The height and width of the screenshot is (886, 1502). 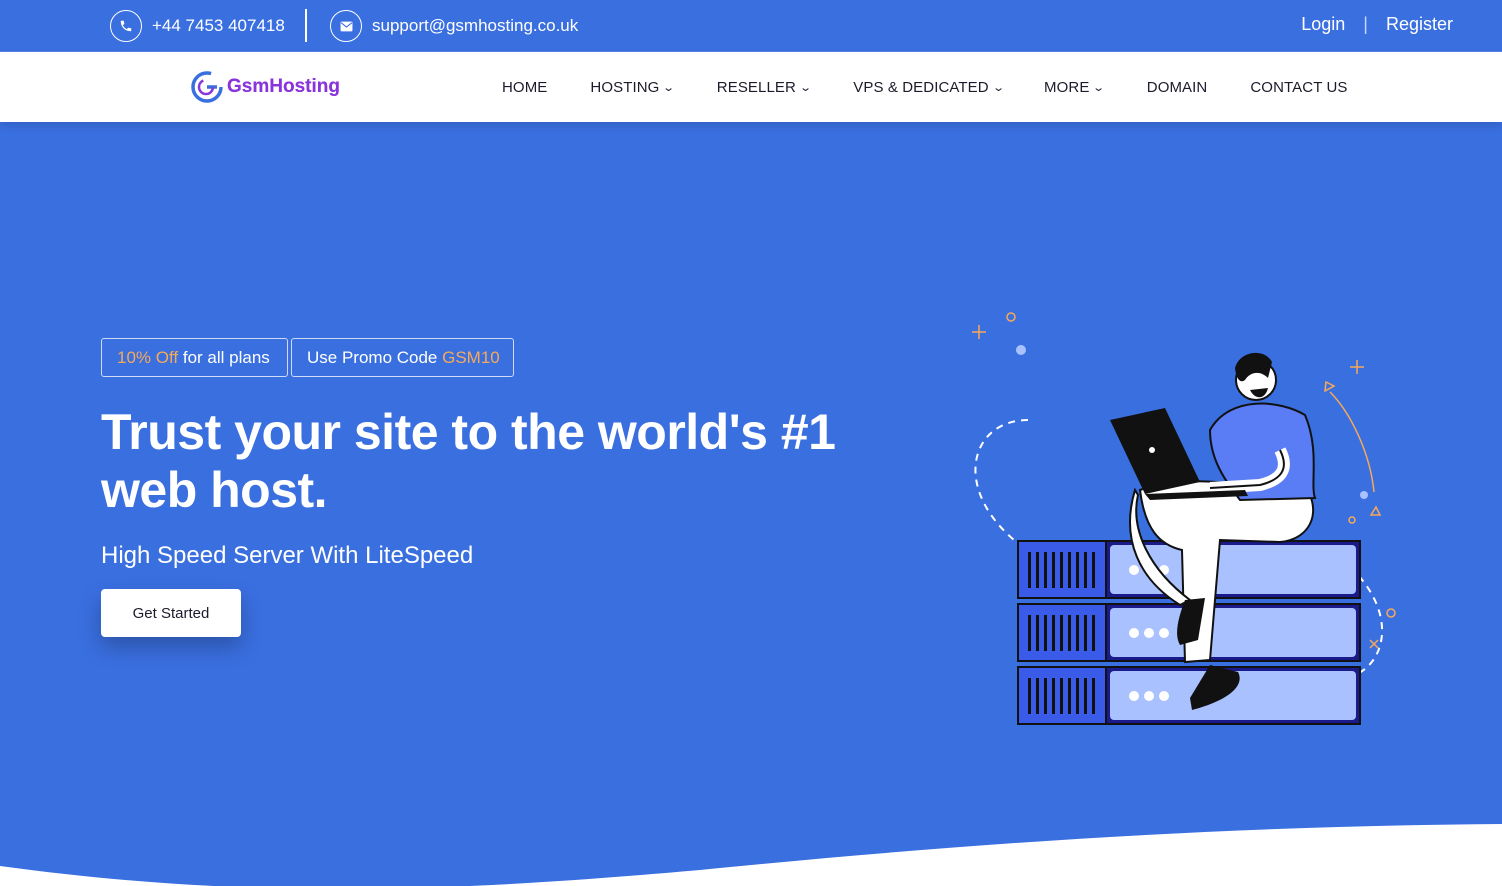 I want to click on register-link: Register, so click(x=1419, y=24).